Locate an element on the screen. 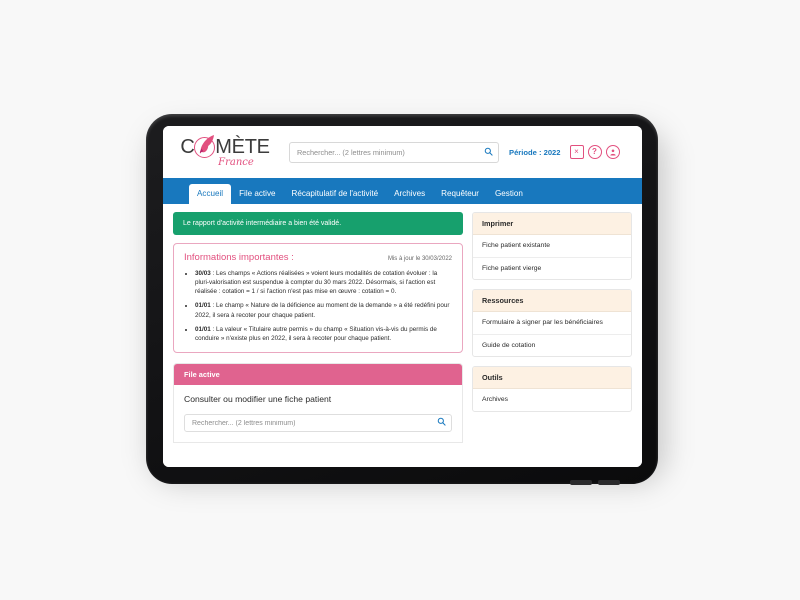  sidebar-card-title: Ressources is located at coordinates (552, 301).